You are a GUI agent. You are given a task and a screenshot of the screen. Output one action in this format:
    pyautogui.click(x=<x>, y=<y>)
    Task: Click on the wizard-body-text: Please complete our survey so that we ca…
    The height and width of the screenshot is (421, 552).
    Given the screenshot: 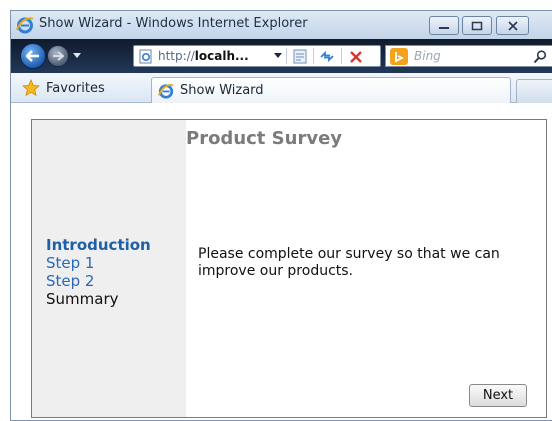 What is the action you would take?
    pyautogui.click(x=349, y=262)
    